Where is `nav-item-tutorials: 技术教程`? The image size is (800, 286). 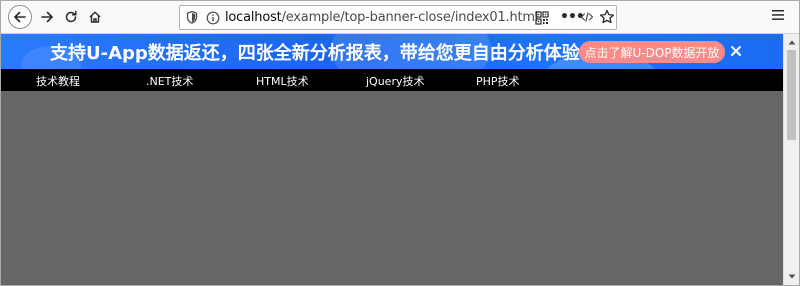 nav-item-tutorials: 技术教程 is located at coordinates (58, 81).